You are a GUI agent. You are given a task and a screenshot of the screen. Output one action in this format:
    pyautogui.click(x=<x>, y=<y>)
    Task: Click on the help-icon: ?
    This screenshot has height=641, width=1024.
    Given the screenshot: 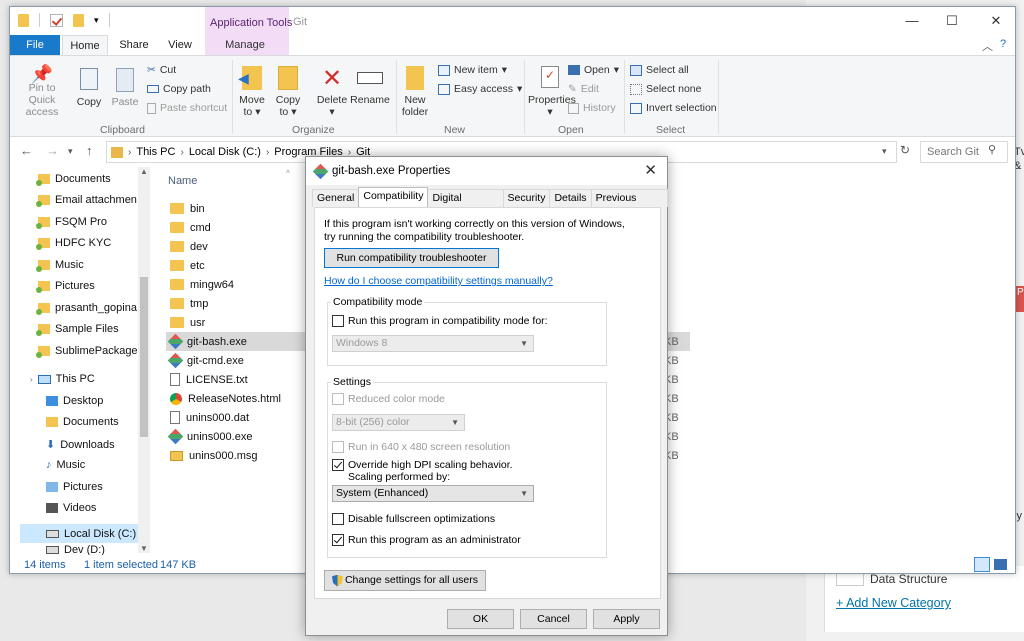 What is the action you would take?
    pyautogui.click(x=1003, y=44)
    